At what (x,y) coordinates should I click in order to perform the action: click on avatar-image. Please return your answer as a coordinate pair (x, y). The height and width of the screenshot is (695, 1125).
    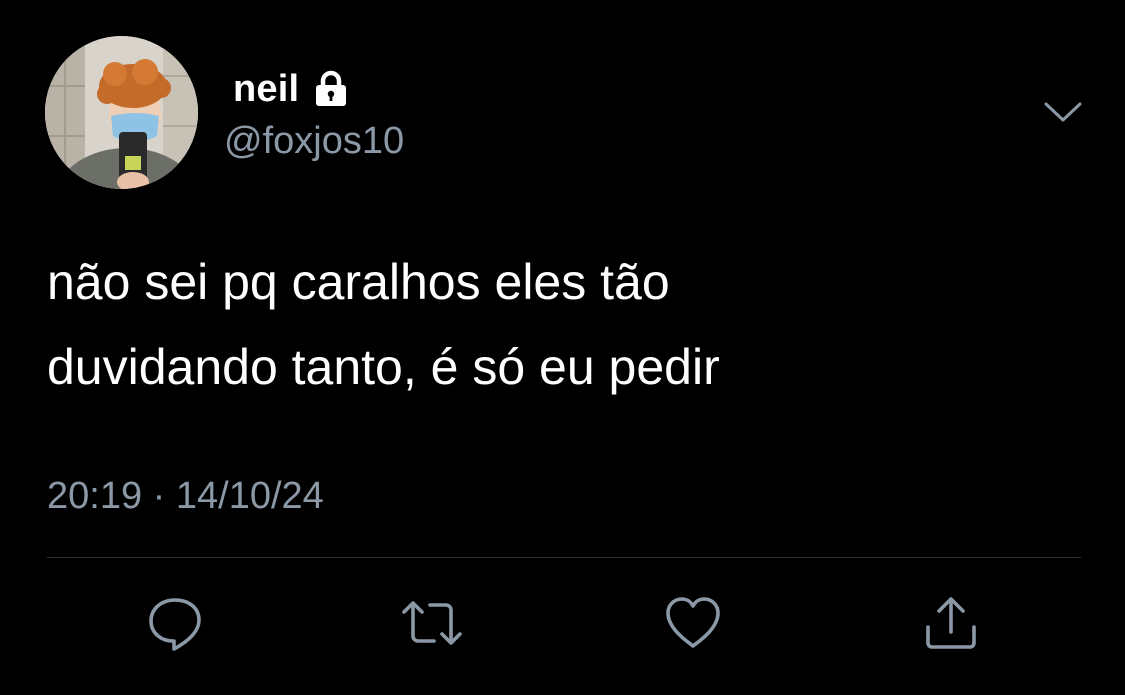
    Looking at the image, I should click on (121, 112).